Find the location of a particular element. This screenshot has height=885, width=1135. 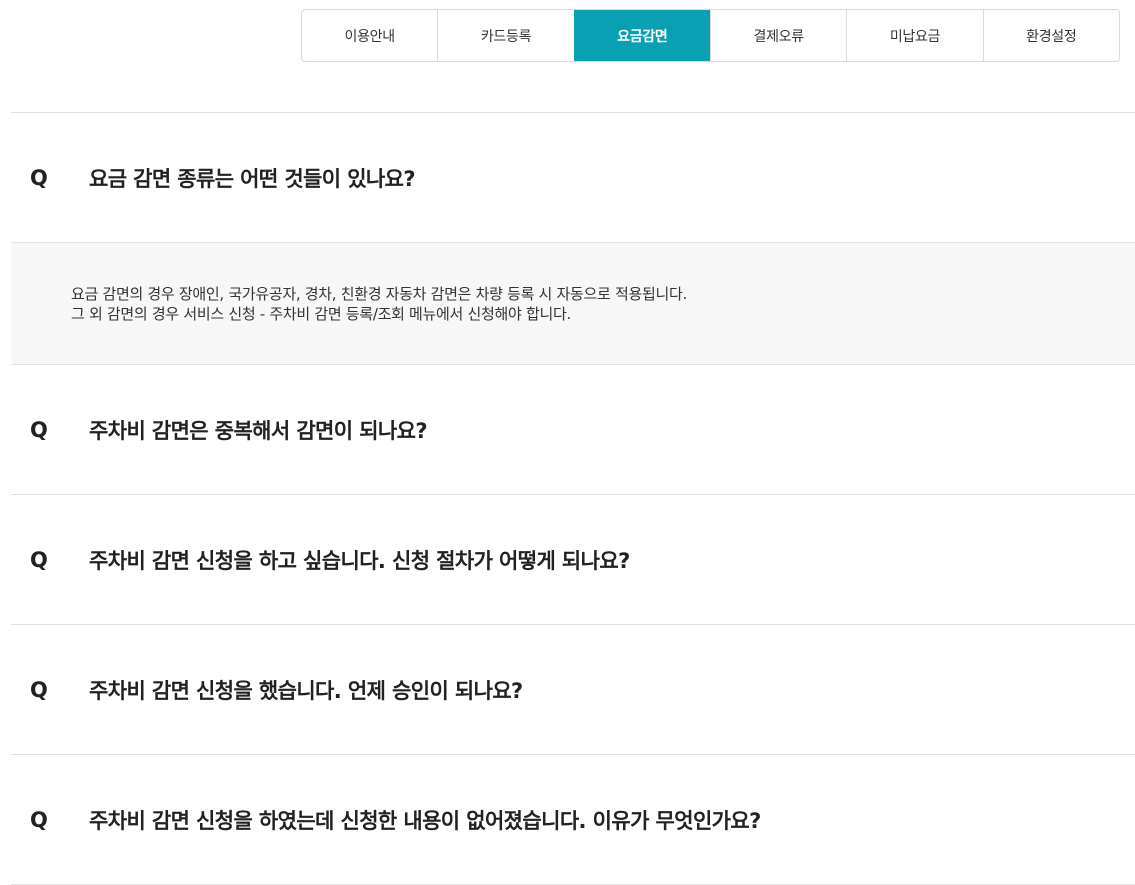

faq-question-toggle: Q 주차비 감면은 중복해서 감면이 되나요? is located at coordinates (573, 429).